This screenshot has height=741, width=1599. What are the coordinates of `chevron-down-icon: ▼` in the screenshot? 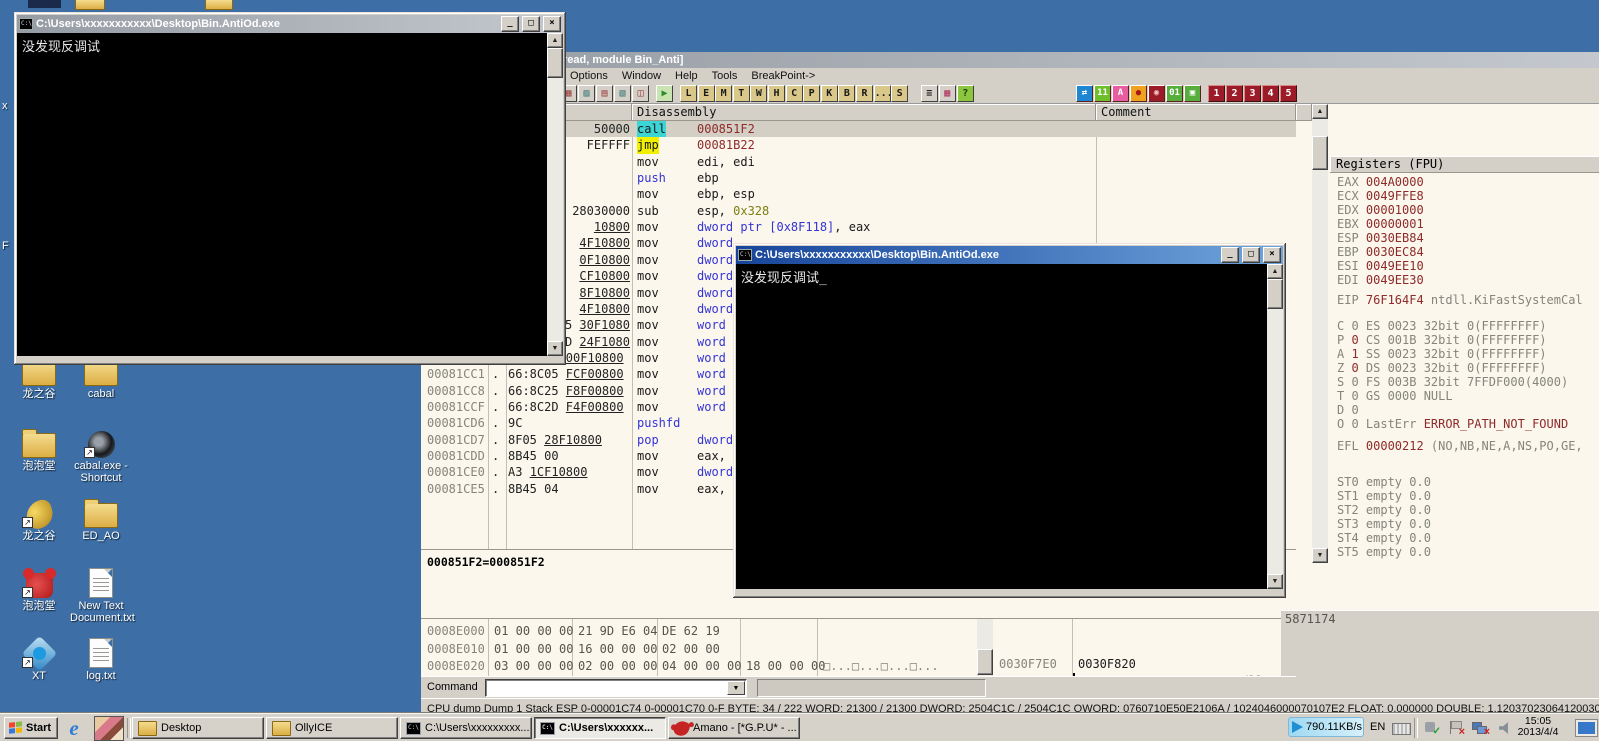 It's located at (736, 688).